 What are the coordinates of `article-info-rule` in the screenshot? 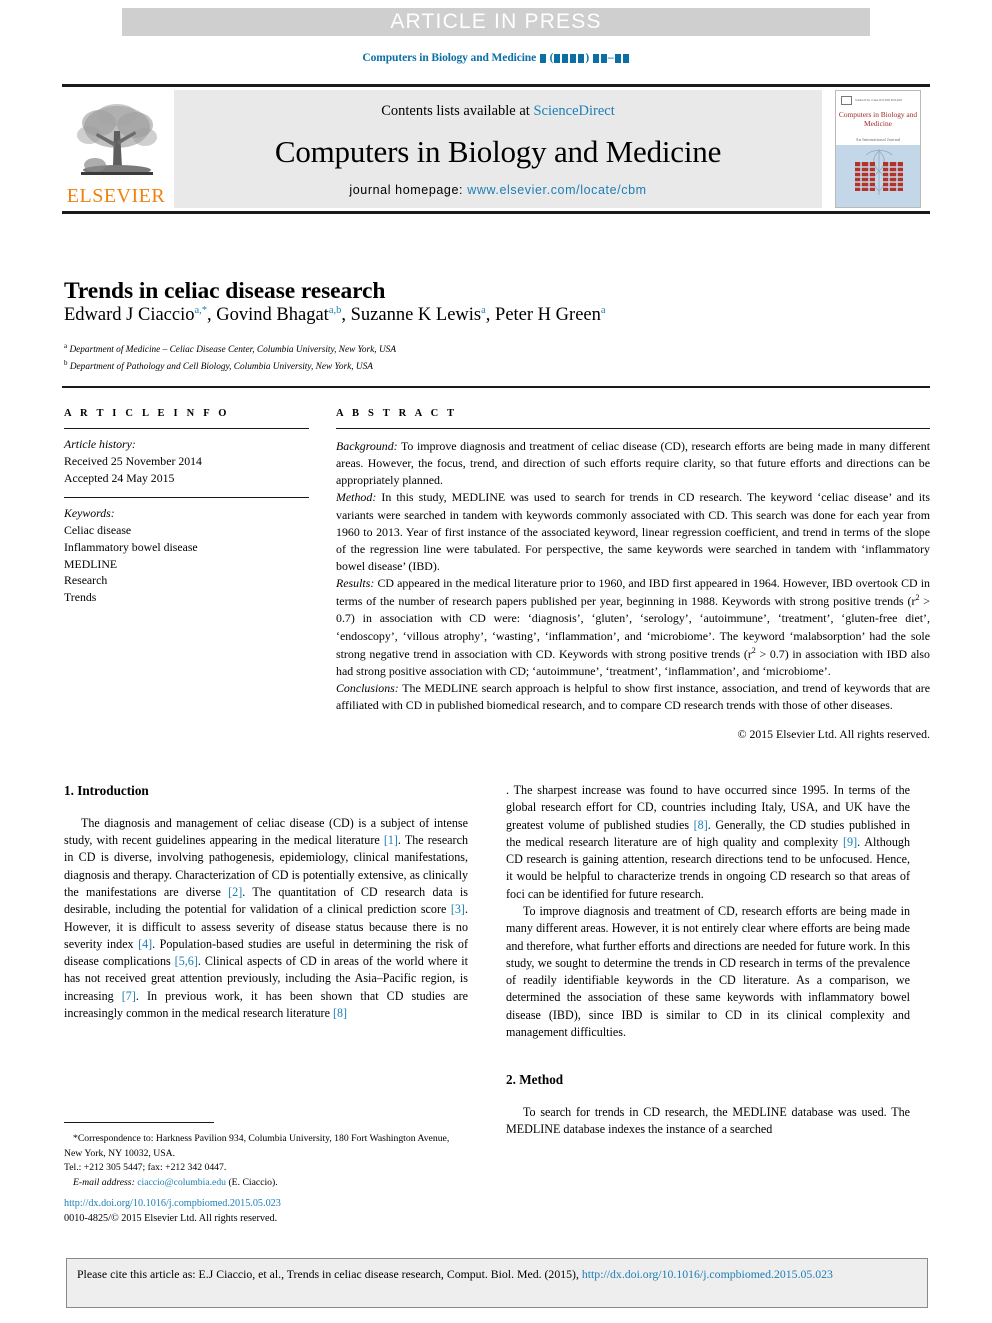 It's located at (186, 428).